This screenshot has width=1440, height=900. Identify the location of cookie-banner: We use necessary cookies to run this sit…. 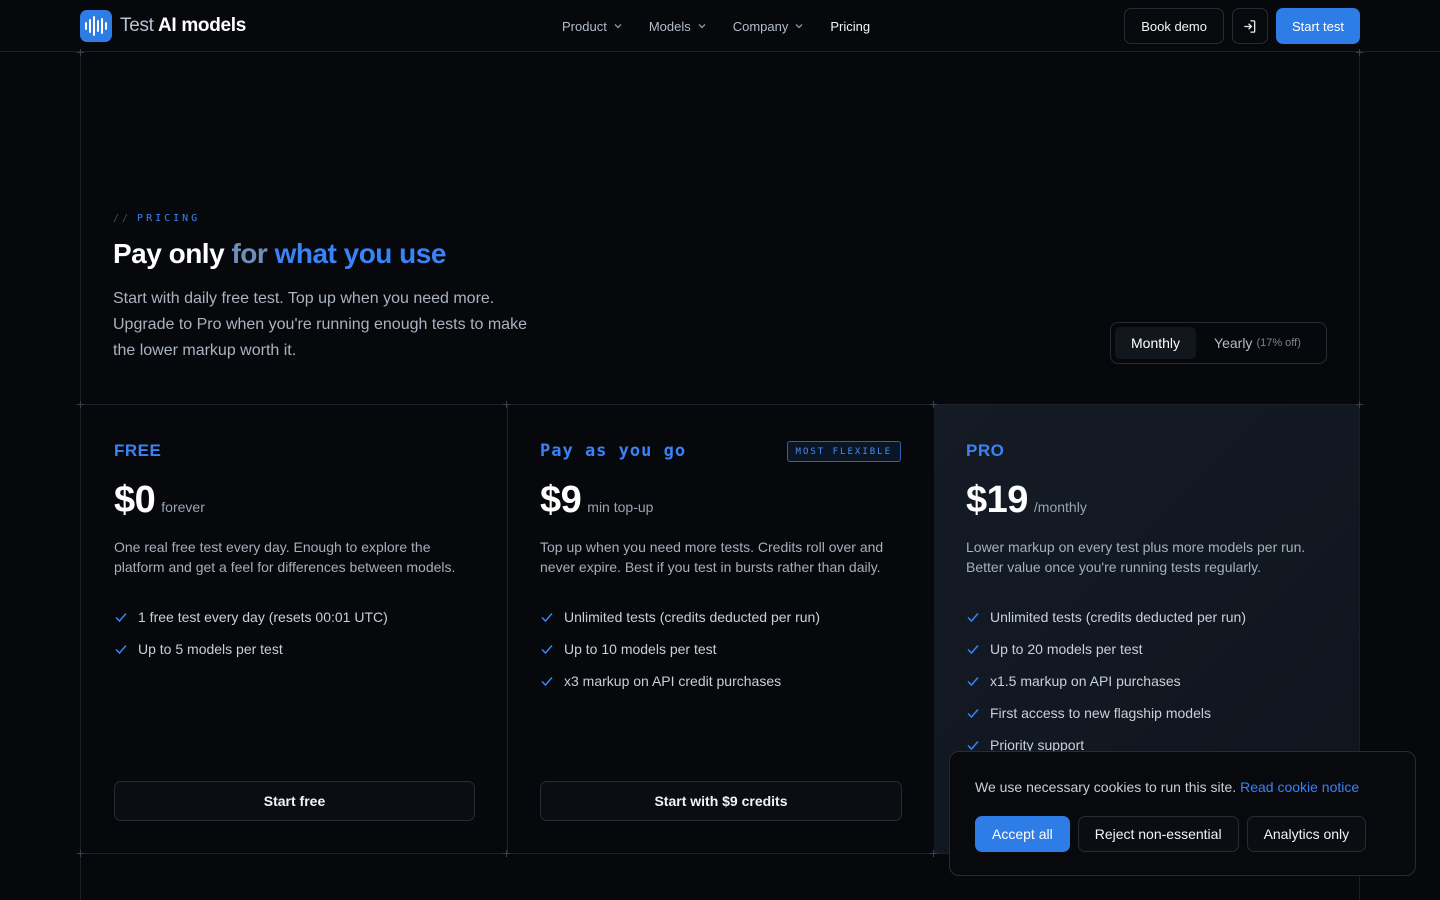
(1182, 813).